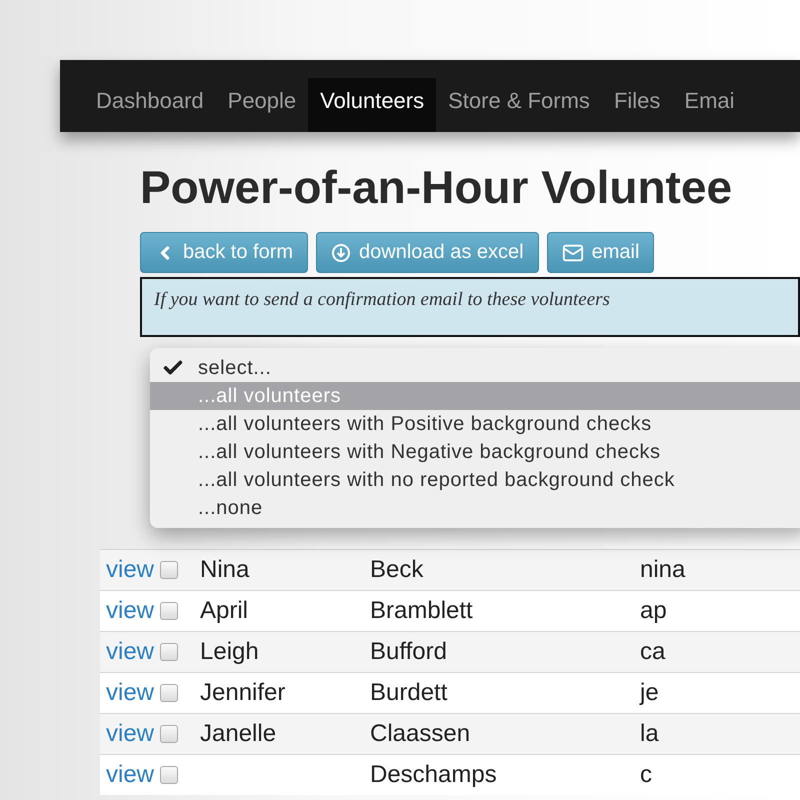 Image resolution: width=800 pixels, height=800 pixels. What do you see at coordinates (262, 105) in the screenshot?
I see `nav-tab: People` at bounding box center [262, 105].